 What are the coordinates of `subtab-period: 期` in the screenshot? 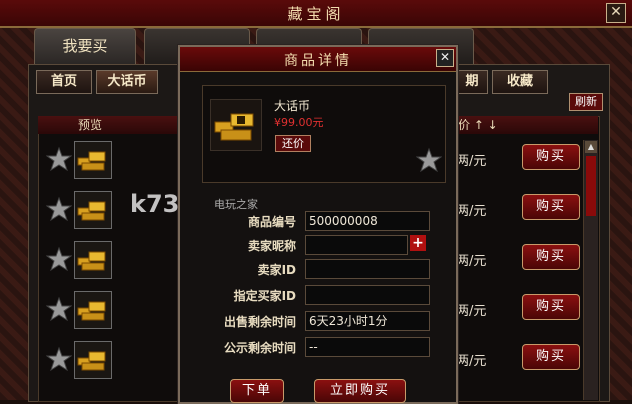 It's located at (472, 82).